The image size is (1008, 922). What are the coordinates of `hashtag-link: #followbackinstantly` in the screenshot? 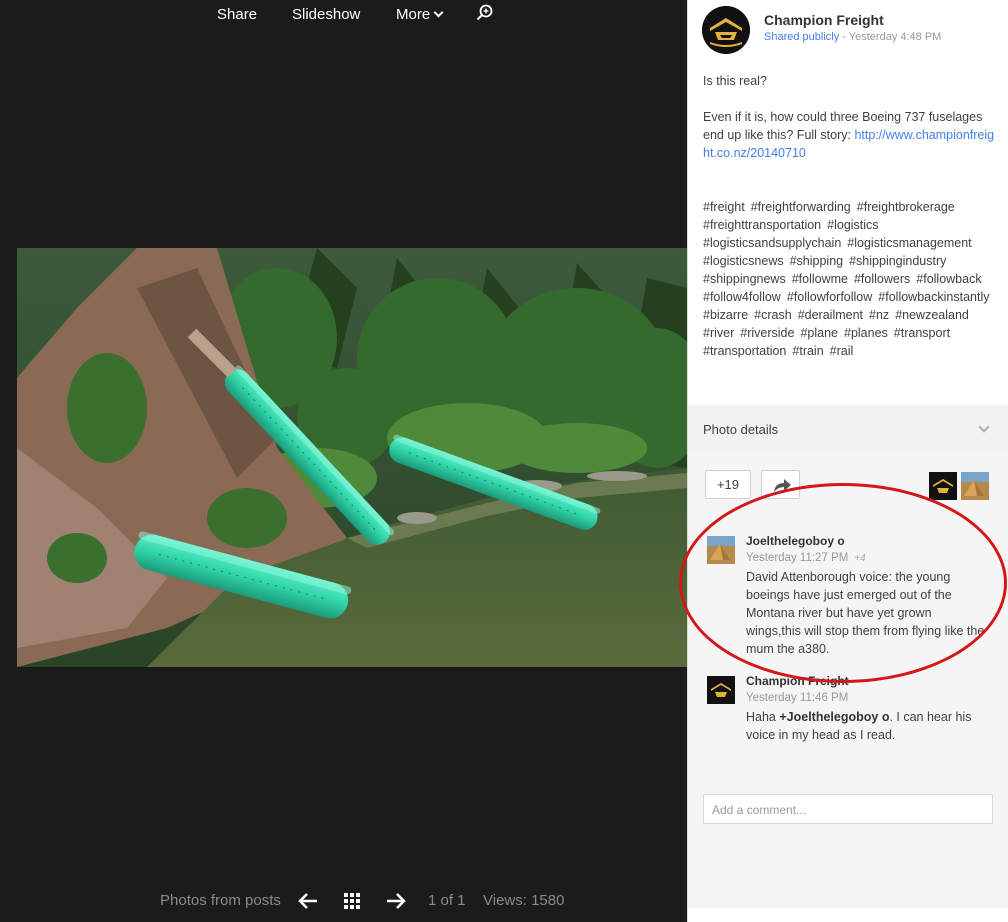 It's located at (933, 297).